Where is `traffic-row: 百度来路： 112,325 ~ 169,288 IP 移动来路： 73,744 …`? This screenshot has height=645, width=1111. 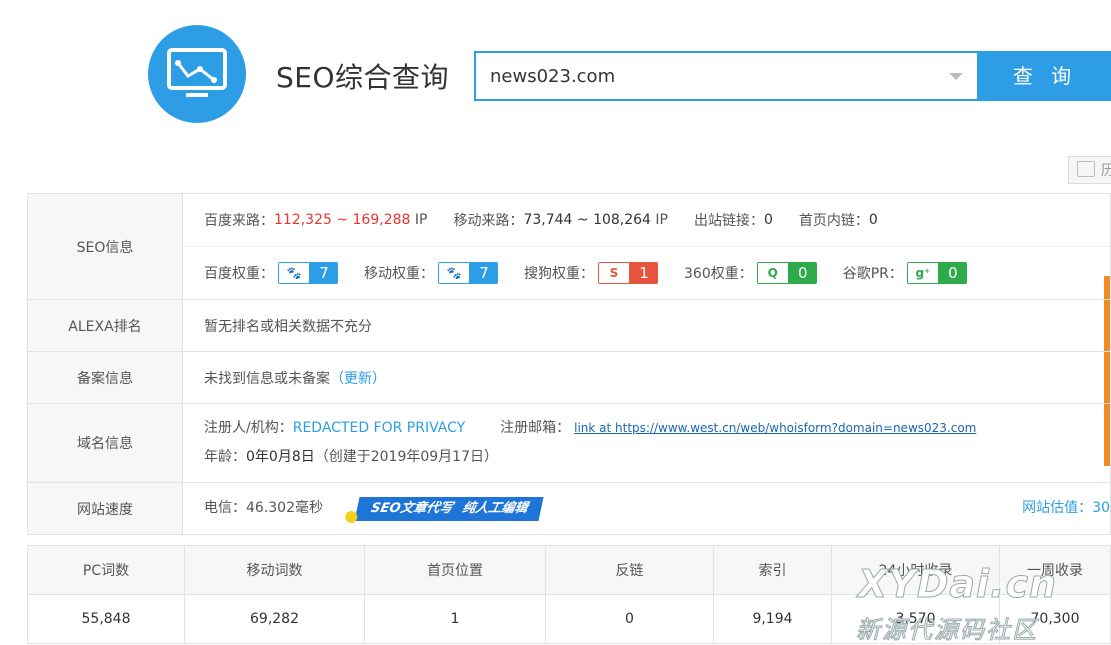 traffic-row: 百度来路： 112,325 ~ 169,288 IP 移动来路： 73,744 … is located at coordinates (646, 220).